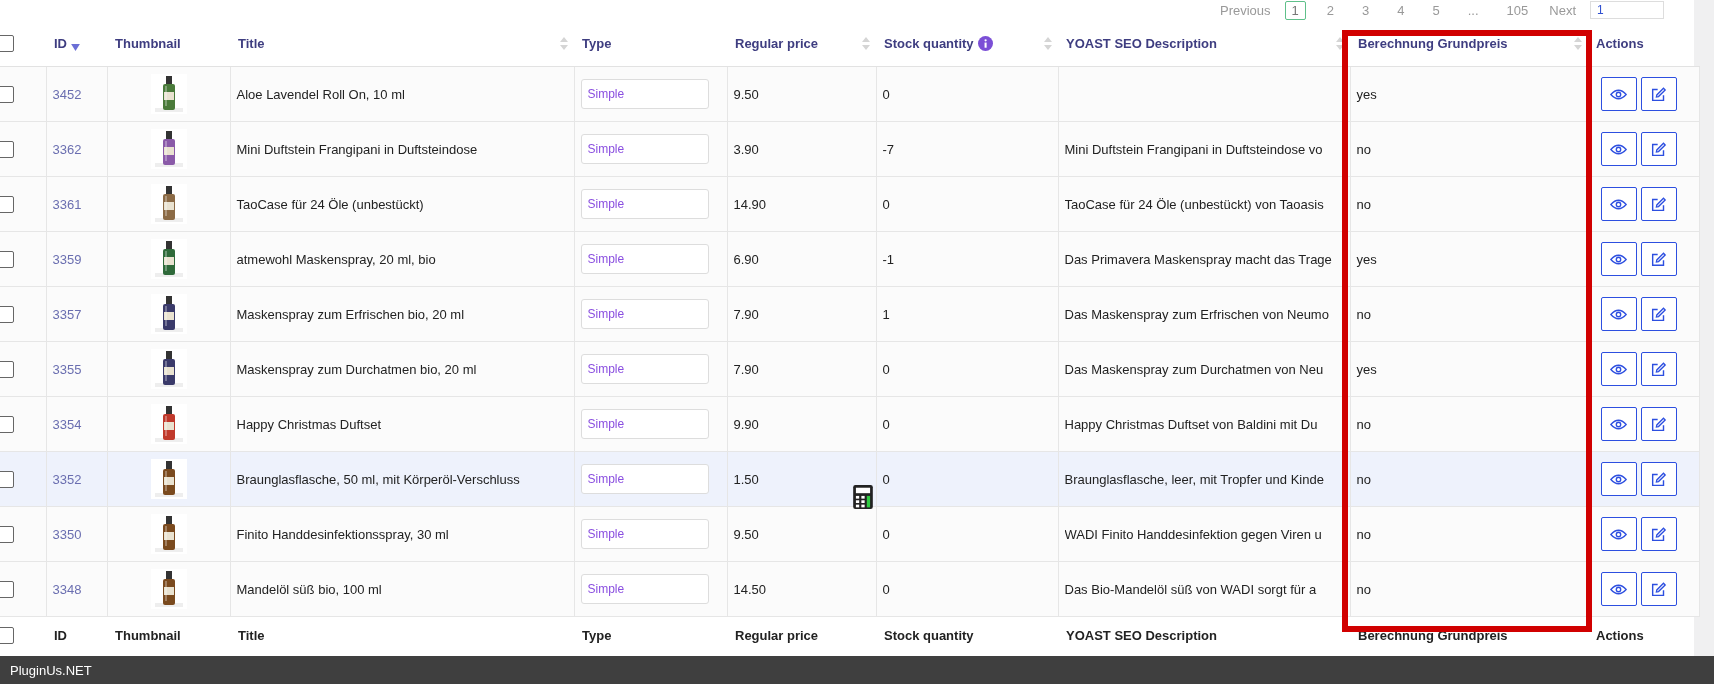 This screenshot has height=684, width=1714. I want to click on next-link: Next, so click(1562, 10).